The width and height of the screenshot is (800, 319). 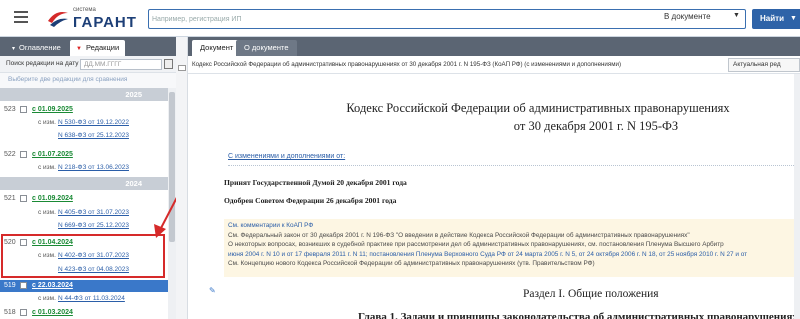 I want to click on edition-date-link: с 01.03.2024, so click(x=52, y=313).